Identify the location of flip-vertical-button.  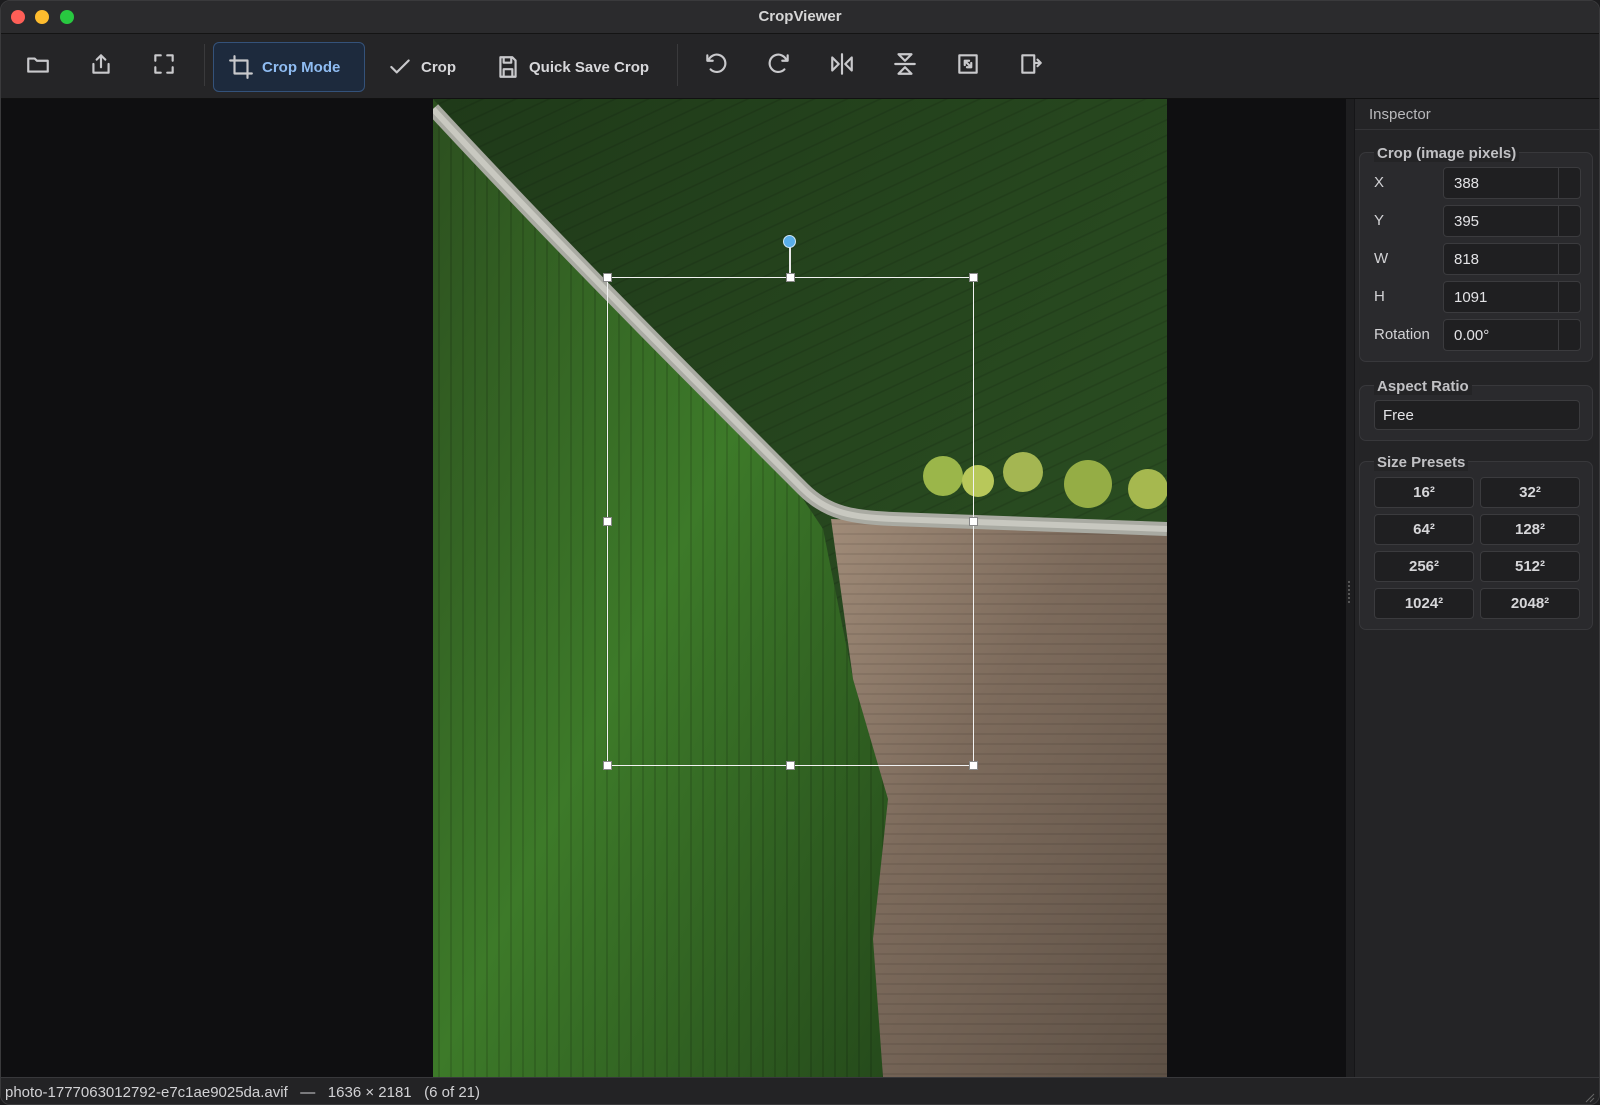
(905, 64).